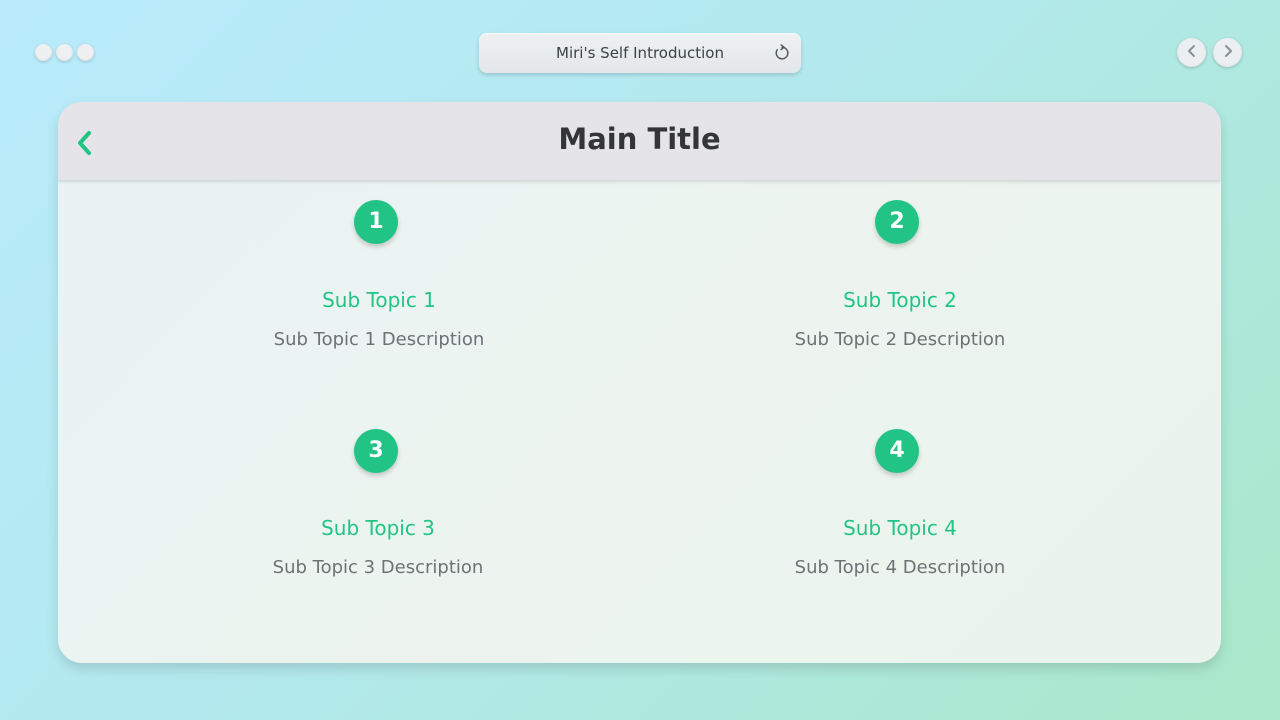 Image resolution: width=1280 pixels, height=720 pixels. I want to click on topic-number-badge: 2, so click(897, 222).